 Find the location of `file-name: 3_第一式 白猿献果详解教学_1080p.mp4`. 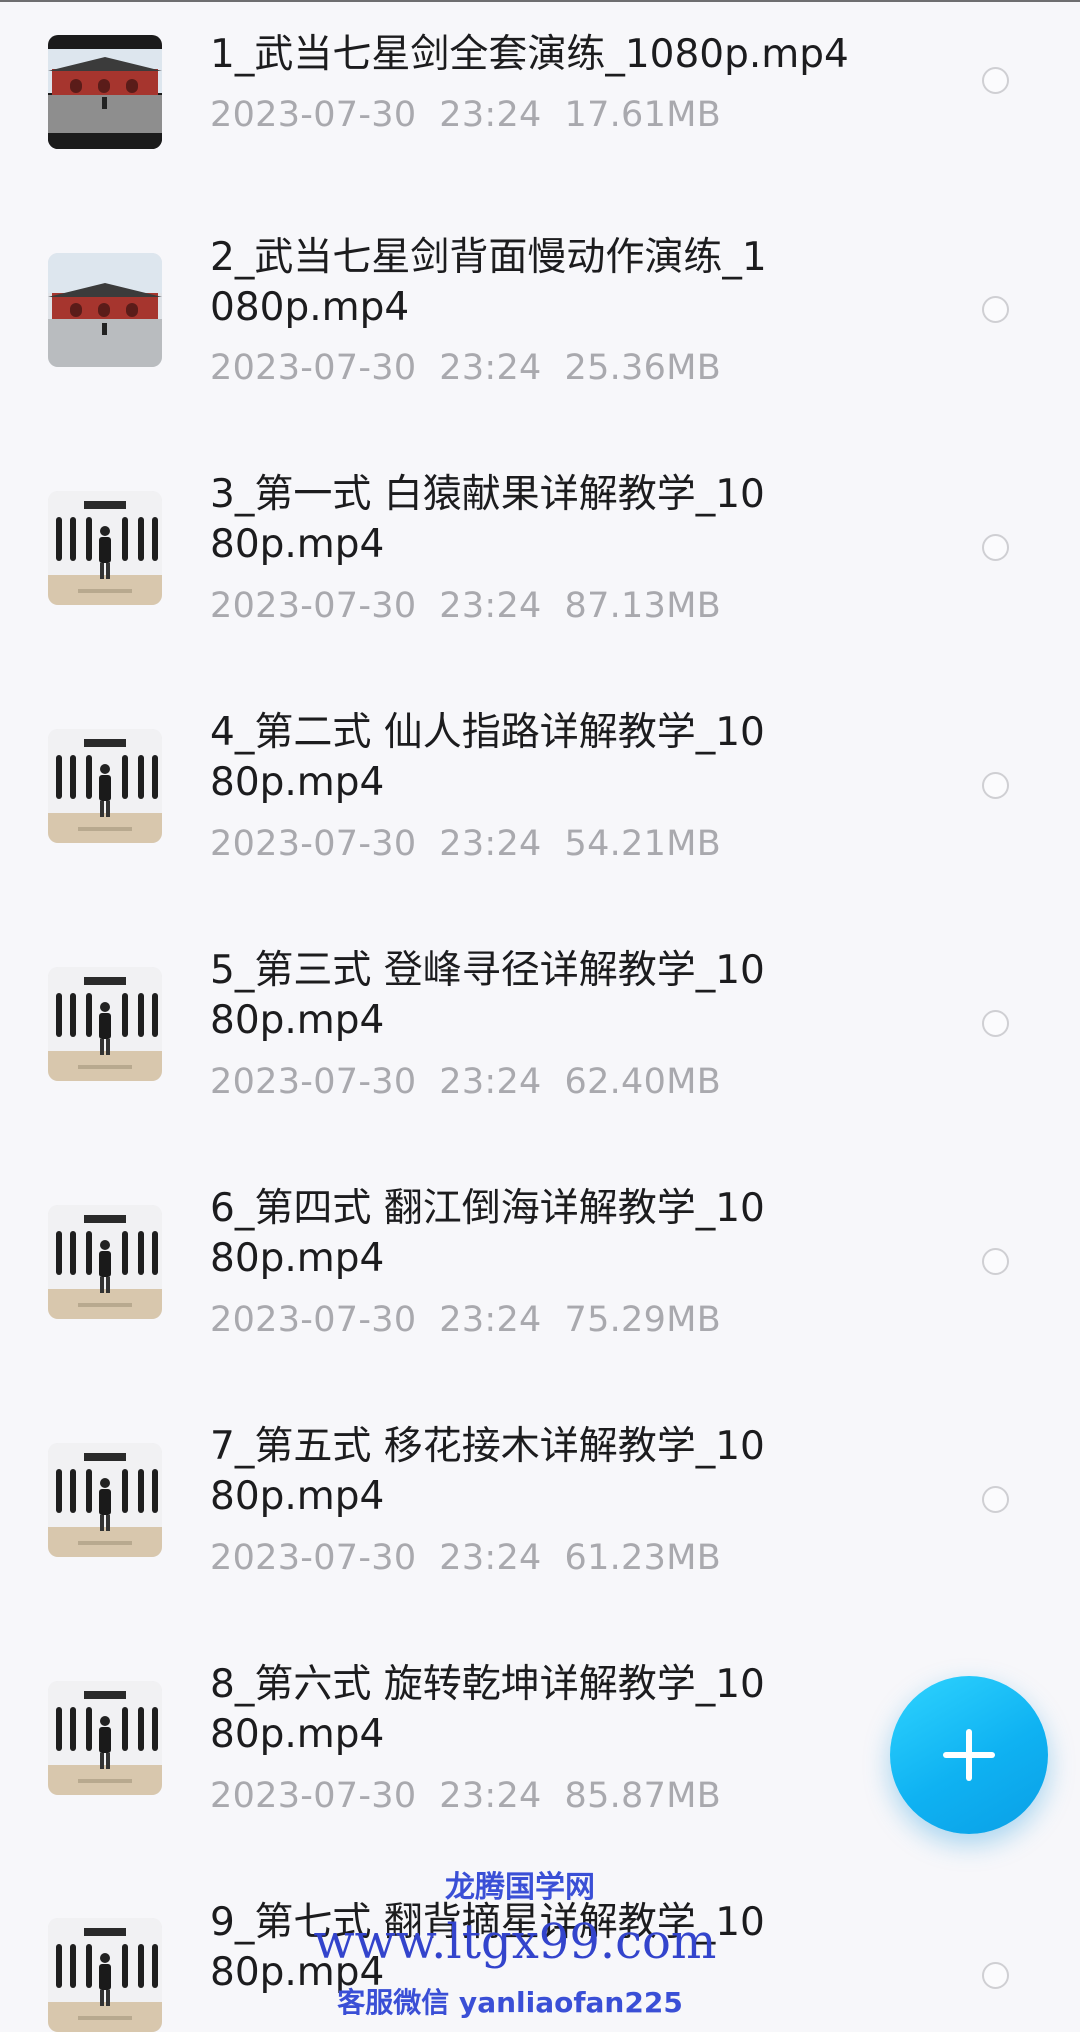

file-name: 3_第一式 白猿献果详解教学_1080p.mp4 is located at coordinates (487, 519).